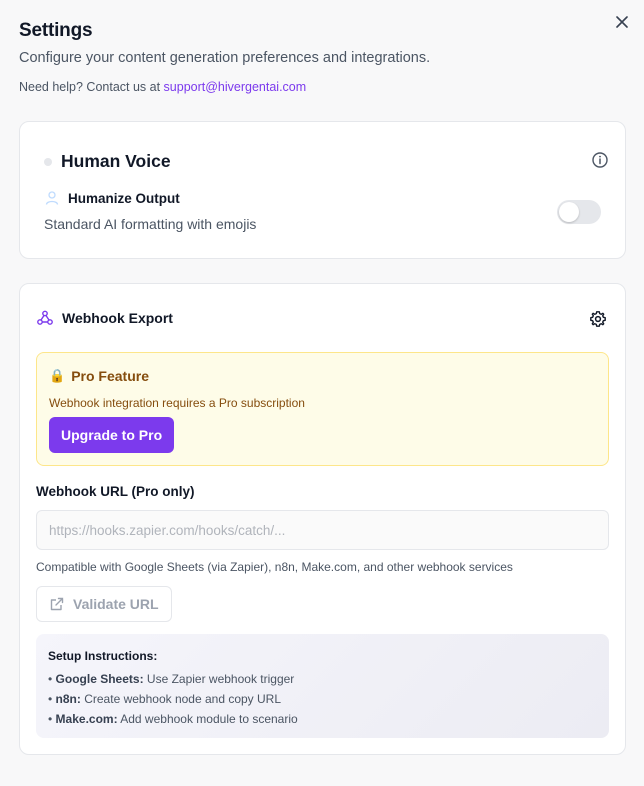 Image resolution: width=644 pixels, height=786 pixels. I want to click on webhook-header: Webhook Export, so click(104, 318).